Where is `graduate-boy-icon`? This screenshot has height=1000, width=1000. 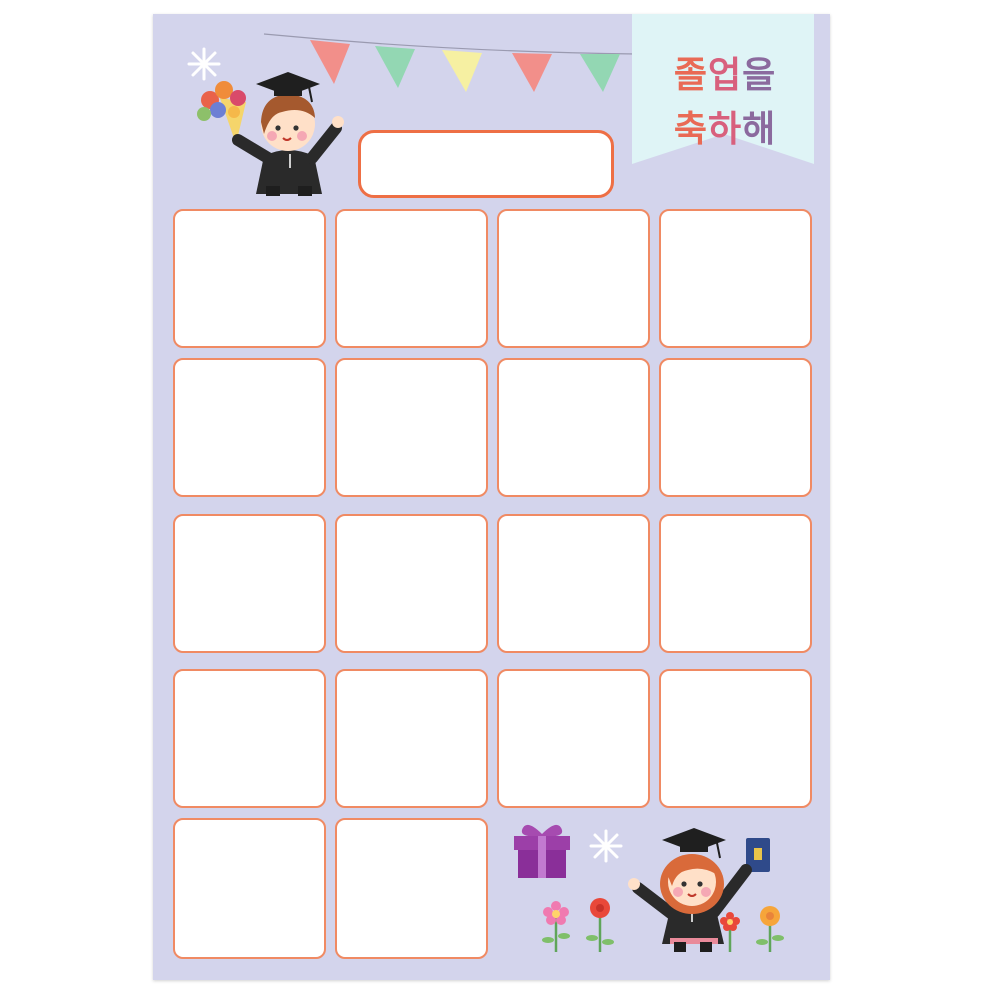 graduate-boy-icon is located at coordinates (270, 134).